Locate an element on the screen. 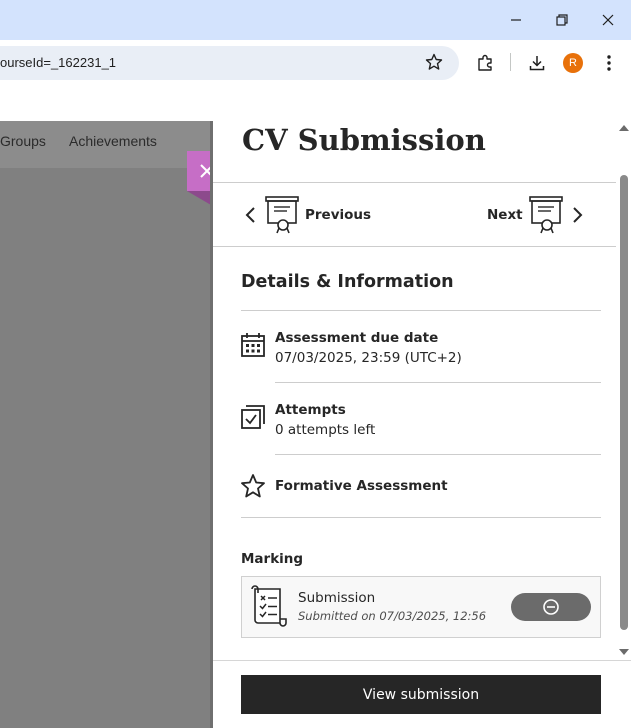 Image resolution: width=631 pixels, height=728 pixels. close-icon is located at coordinates (608, 20).